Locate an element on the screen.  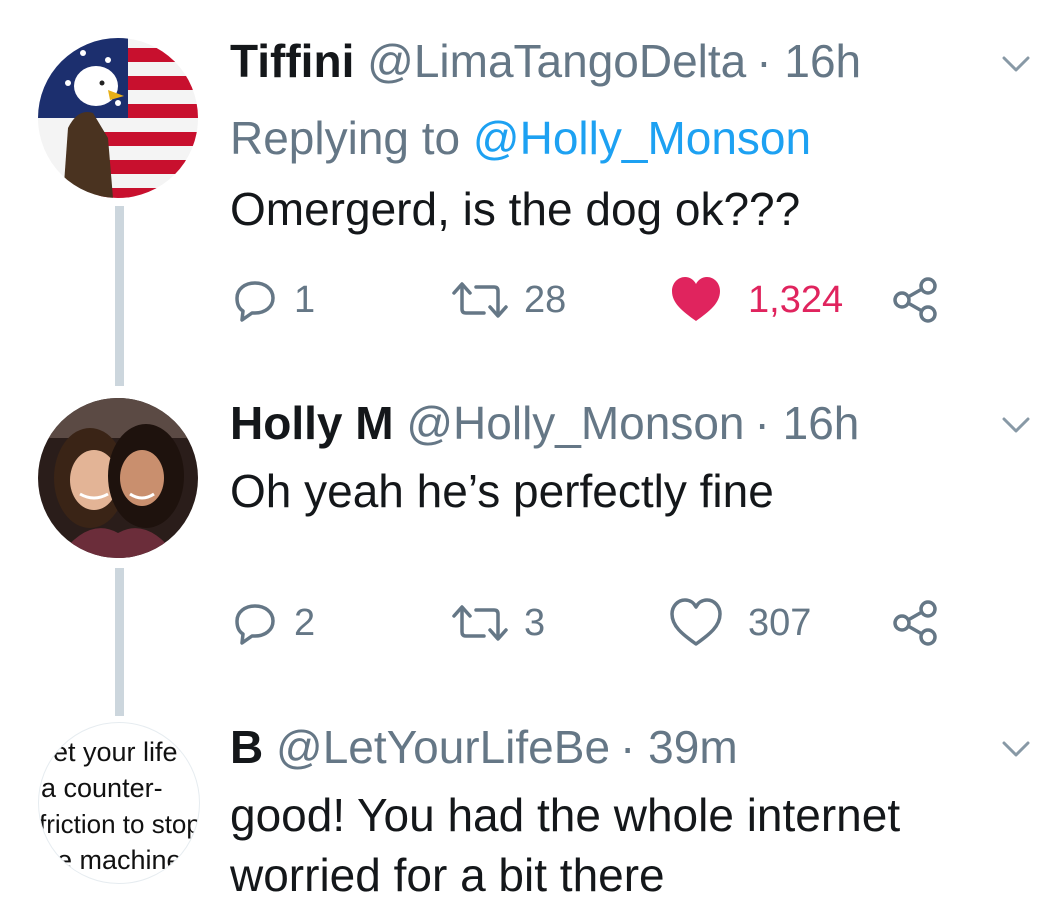
reply-button: 1 is located at coordinates (272, 300).